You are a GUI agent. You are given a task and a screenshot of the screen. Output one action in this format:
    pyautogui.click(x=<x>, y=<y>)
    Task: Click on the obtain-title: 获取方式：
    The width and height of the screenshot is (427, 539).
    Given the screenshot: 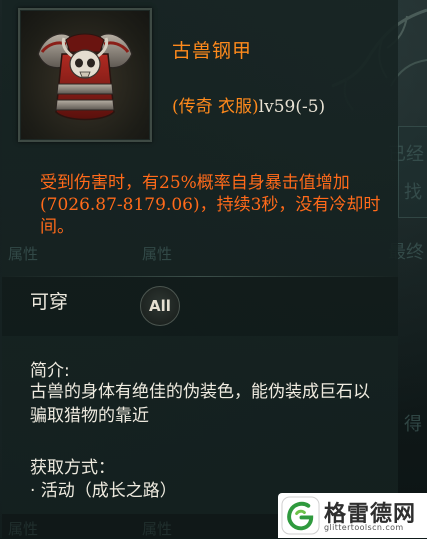 What is the action you would take?
    pyautogui.click(x=72, y=468)
    